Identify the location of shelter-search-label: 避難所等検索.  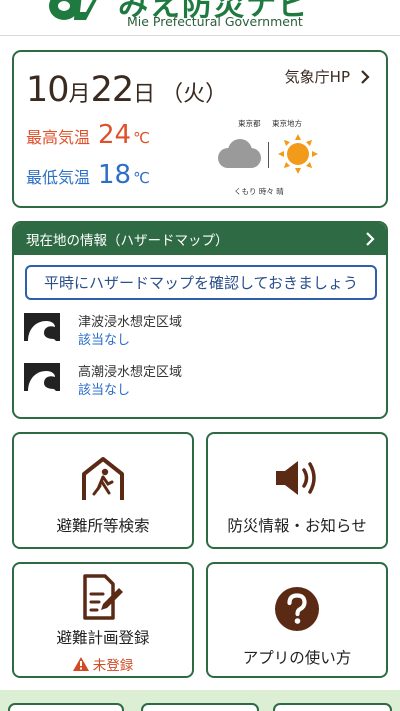
(103, 526).